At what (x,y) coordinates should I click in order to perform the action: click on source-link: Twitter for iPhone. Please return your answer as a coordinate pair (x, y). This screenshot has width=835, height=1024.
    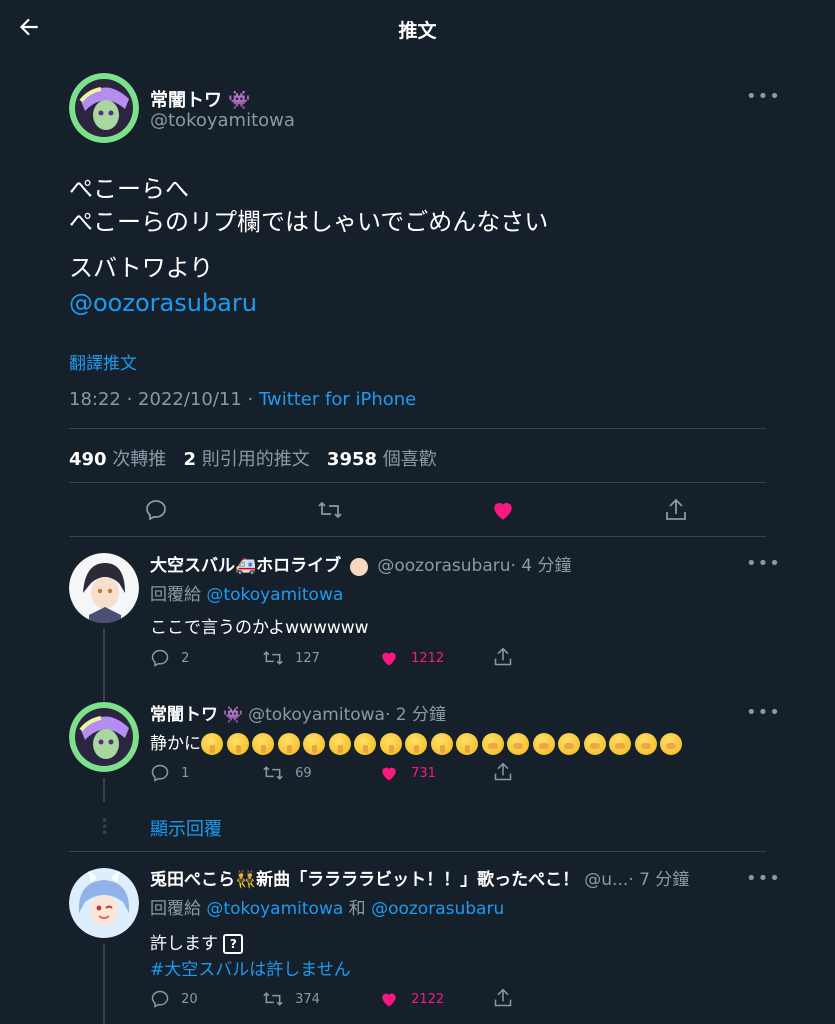
    Looking at the image, I should click on (337, 399).